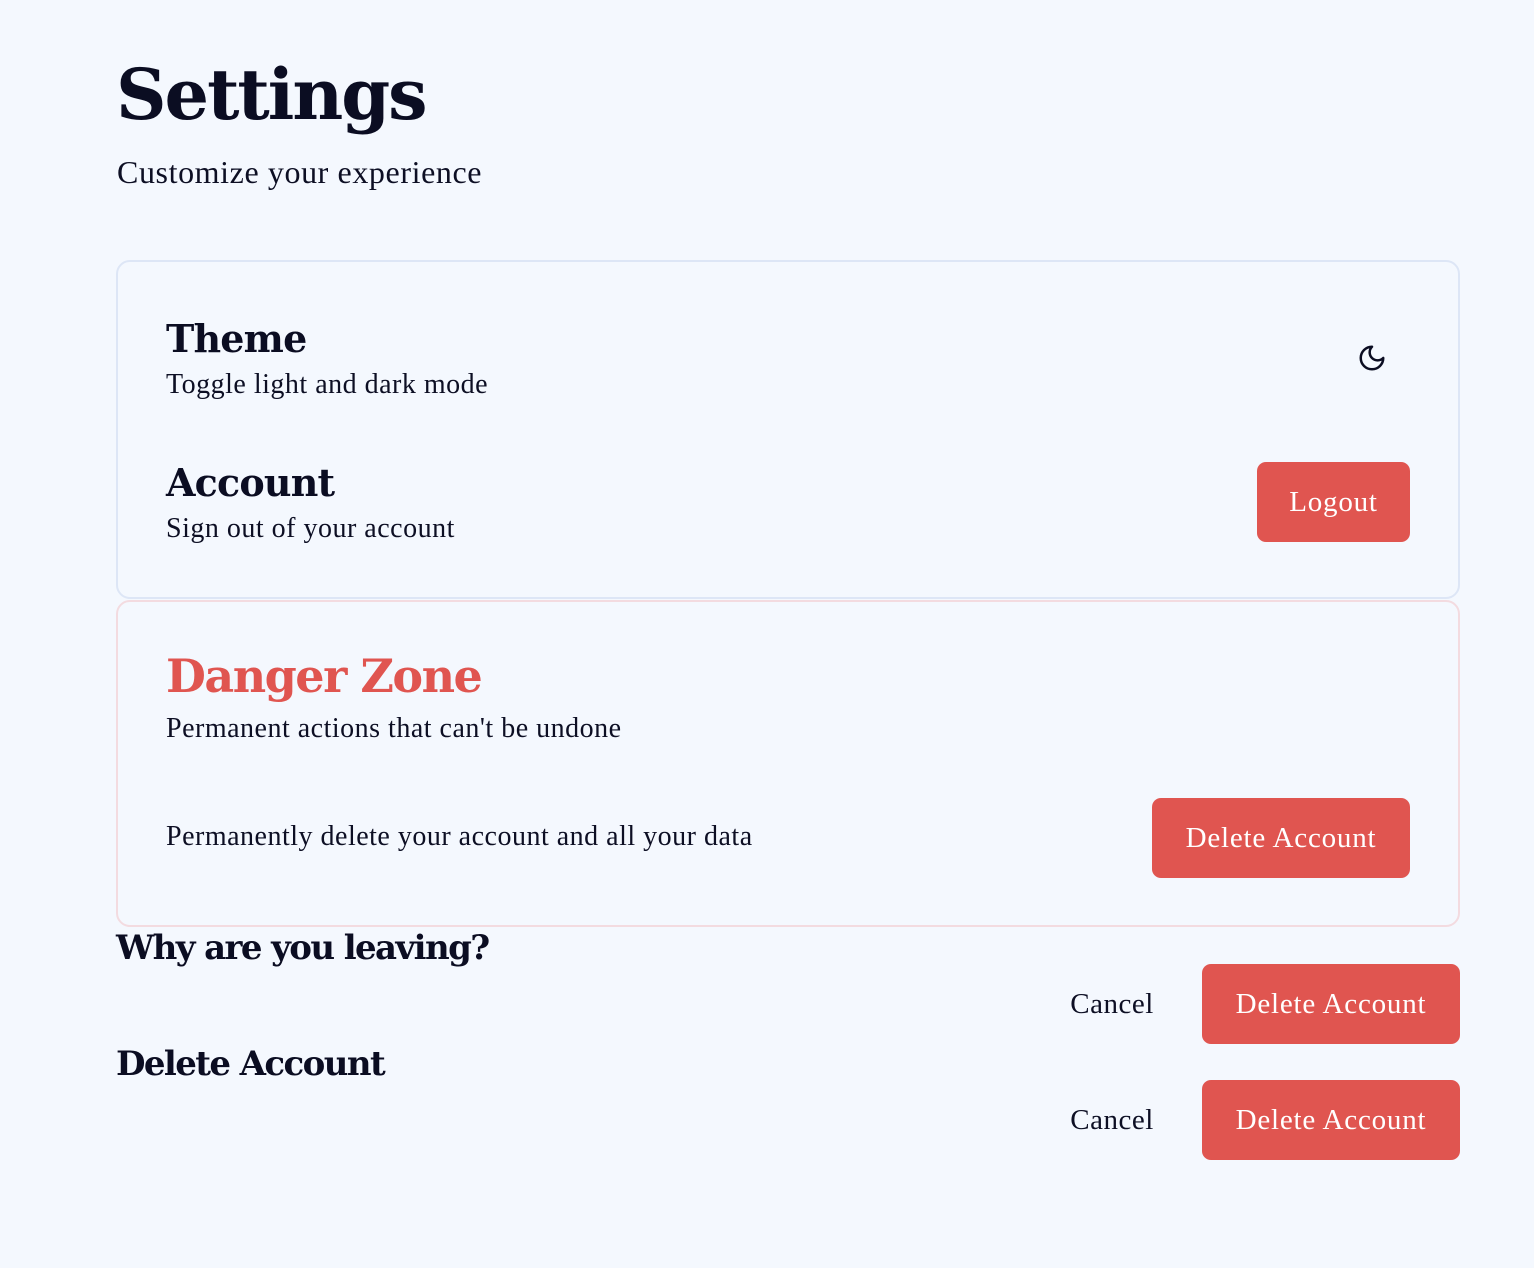 This screenshot has width=1534, height=1268. Describe the element at coordinates (1331, 1120) in the screenshot. I see `delete-confirm-button: Delete Account` at that location.